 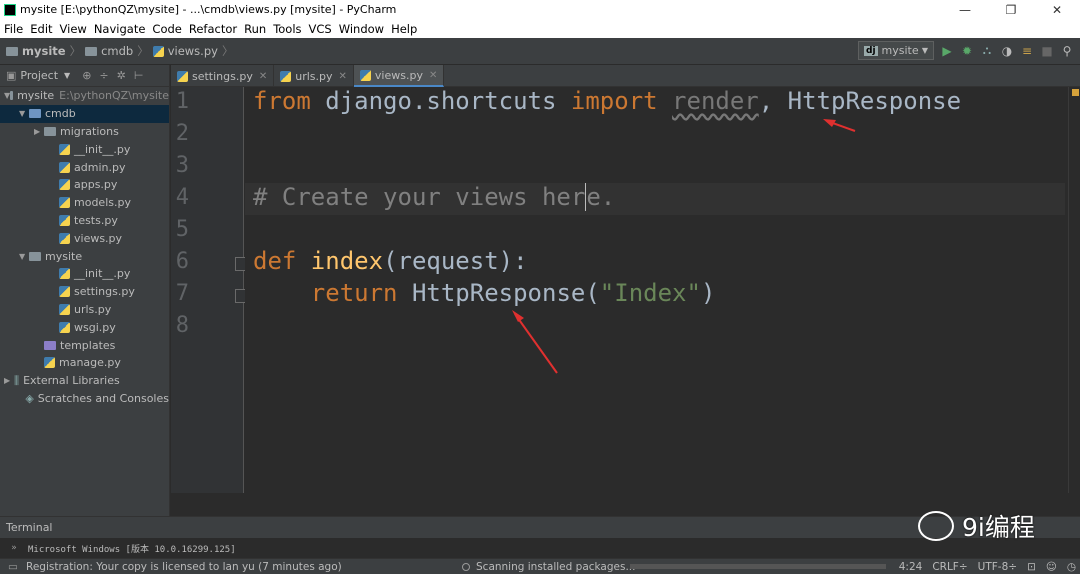 I want to click on tree-item: apps.py, so click(x=84, y=185).